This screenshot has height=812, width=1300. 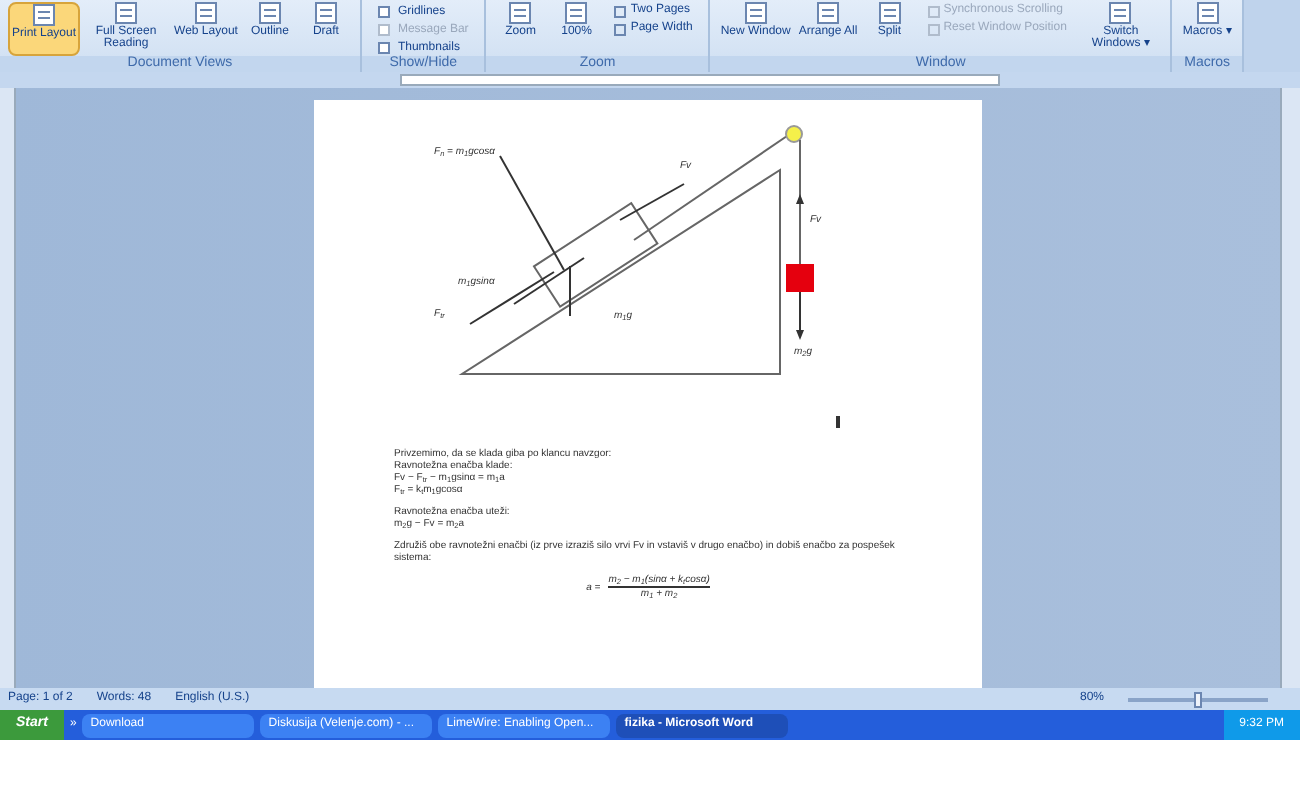 I want to click on text-cursor-icon, so click(x=838, y=422).